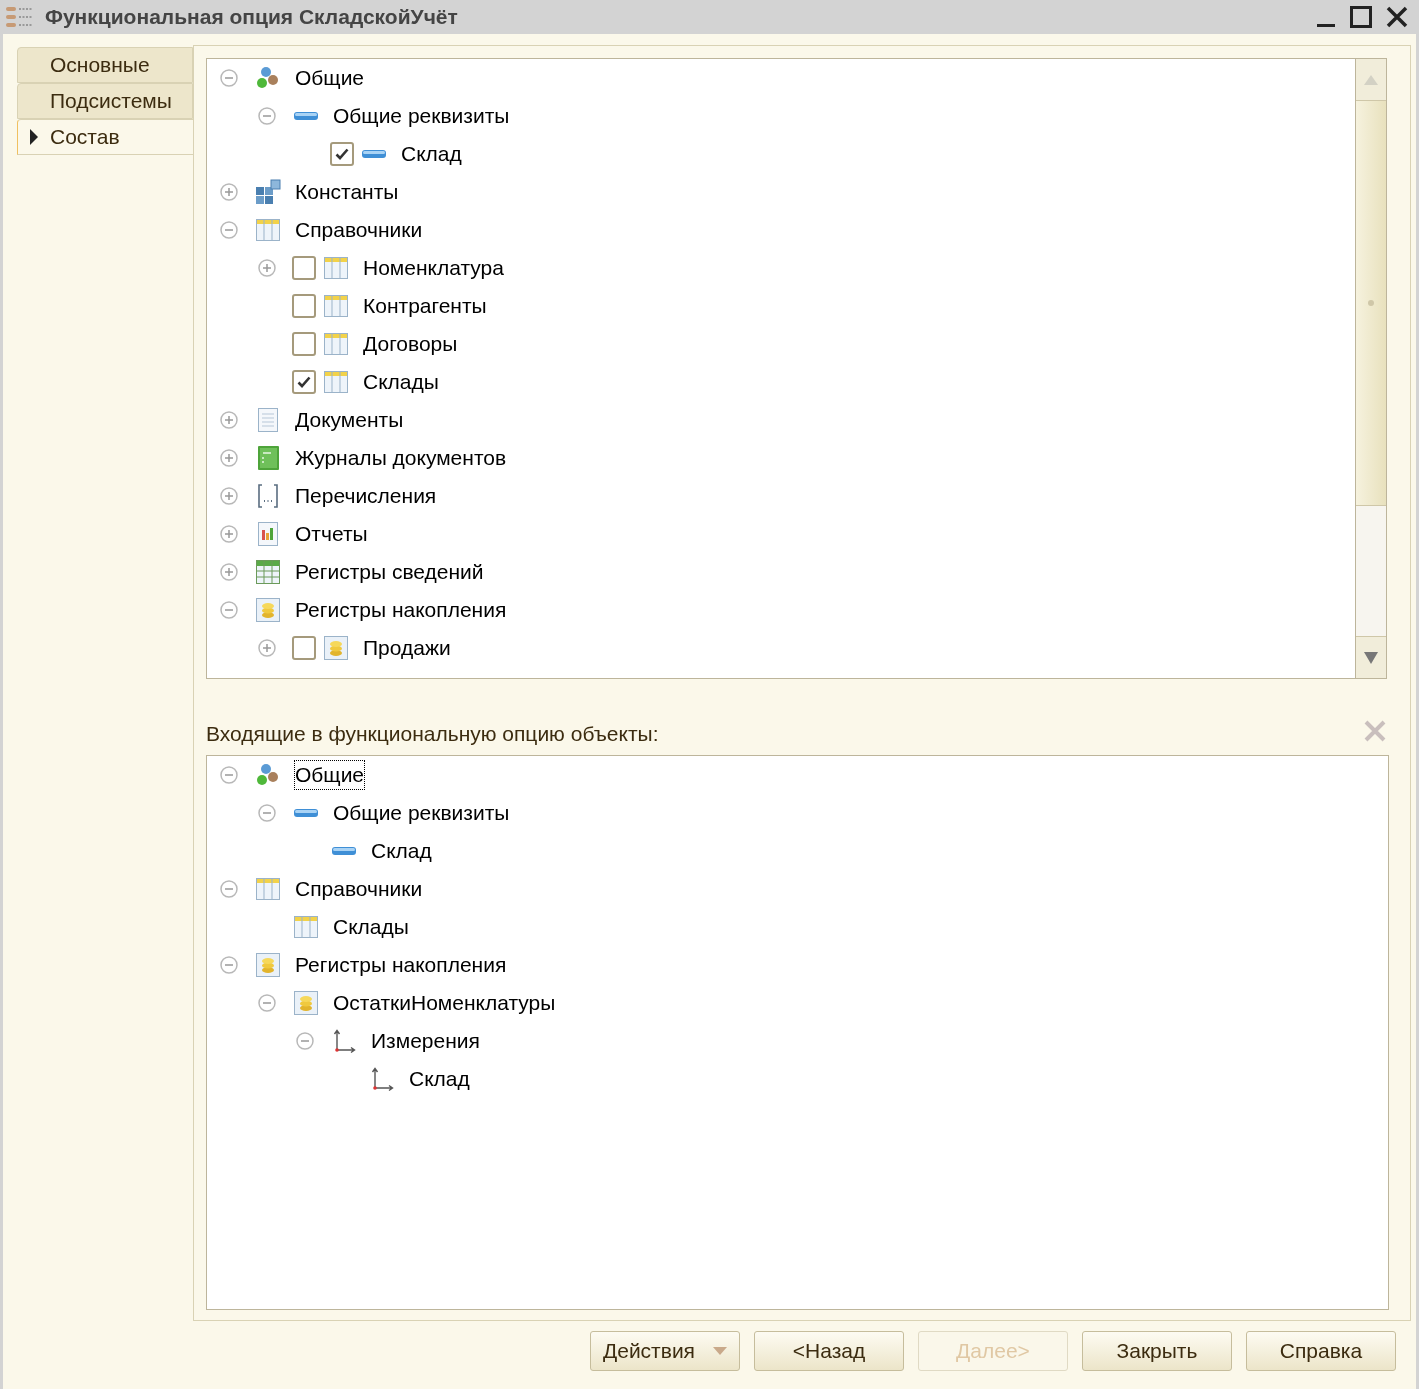  What do you see at coordinates (432, 733) in the screenshot?
I see `section-label: Входящие в функциональную опцию объекты:` at bounding box center [432, 733].